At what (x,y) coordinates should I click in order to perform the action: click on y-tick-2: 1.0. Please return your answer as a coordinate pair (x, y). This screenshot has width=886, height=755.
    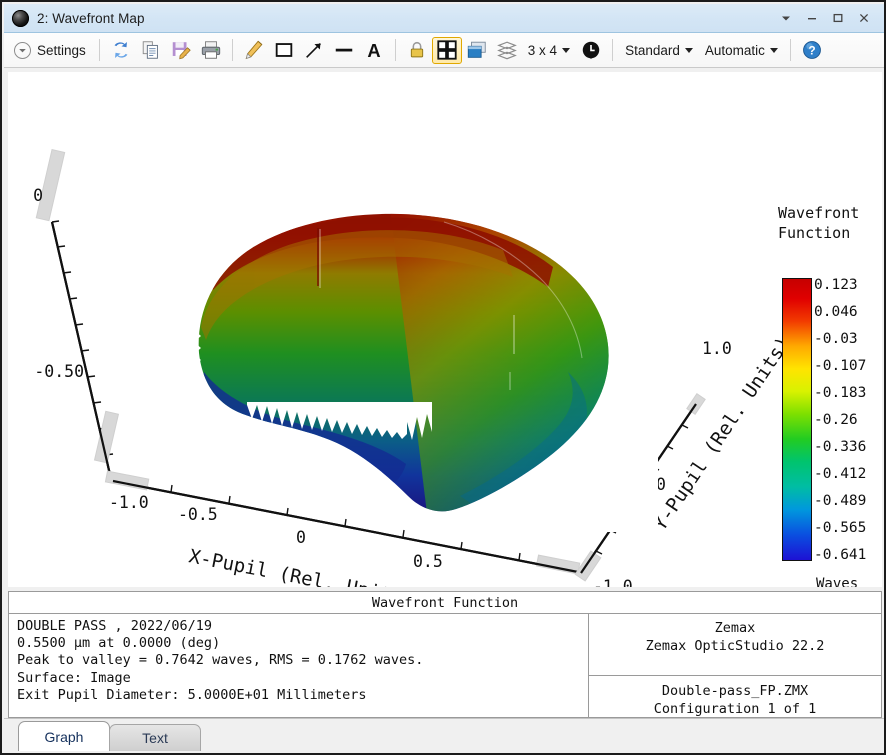
    Looking at the image, I should click on (717, 348).